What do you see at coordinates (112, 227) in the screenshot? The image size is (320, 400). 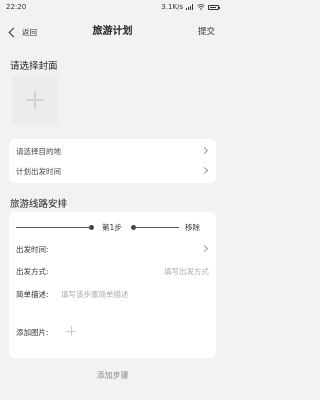 I see `step-label: 第1步` at bounding box center [112, 227].